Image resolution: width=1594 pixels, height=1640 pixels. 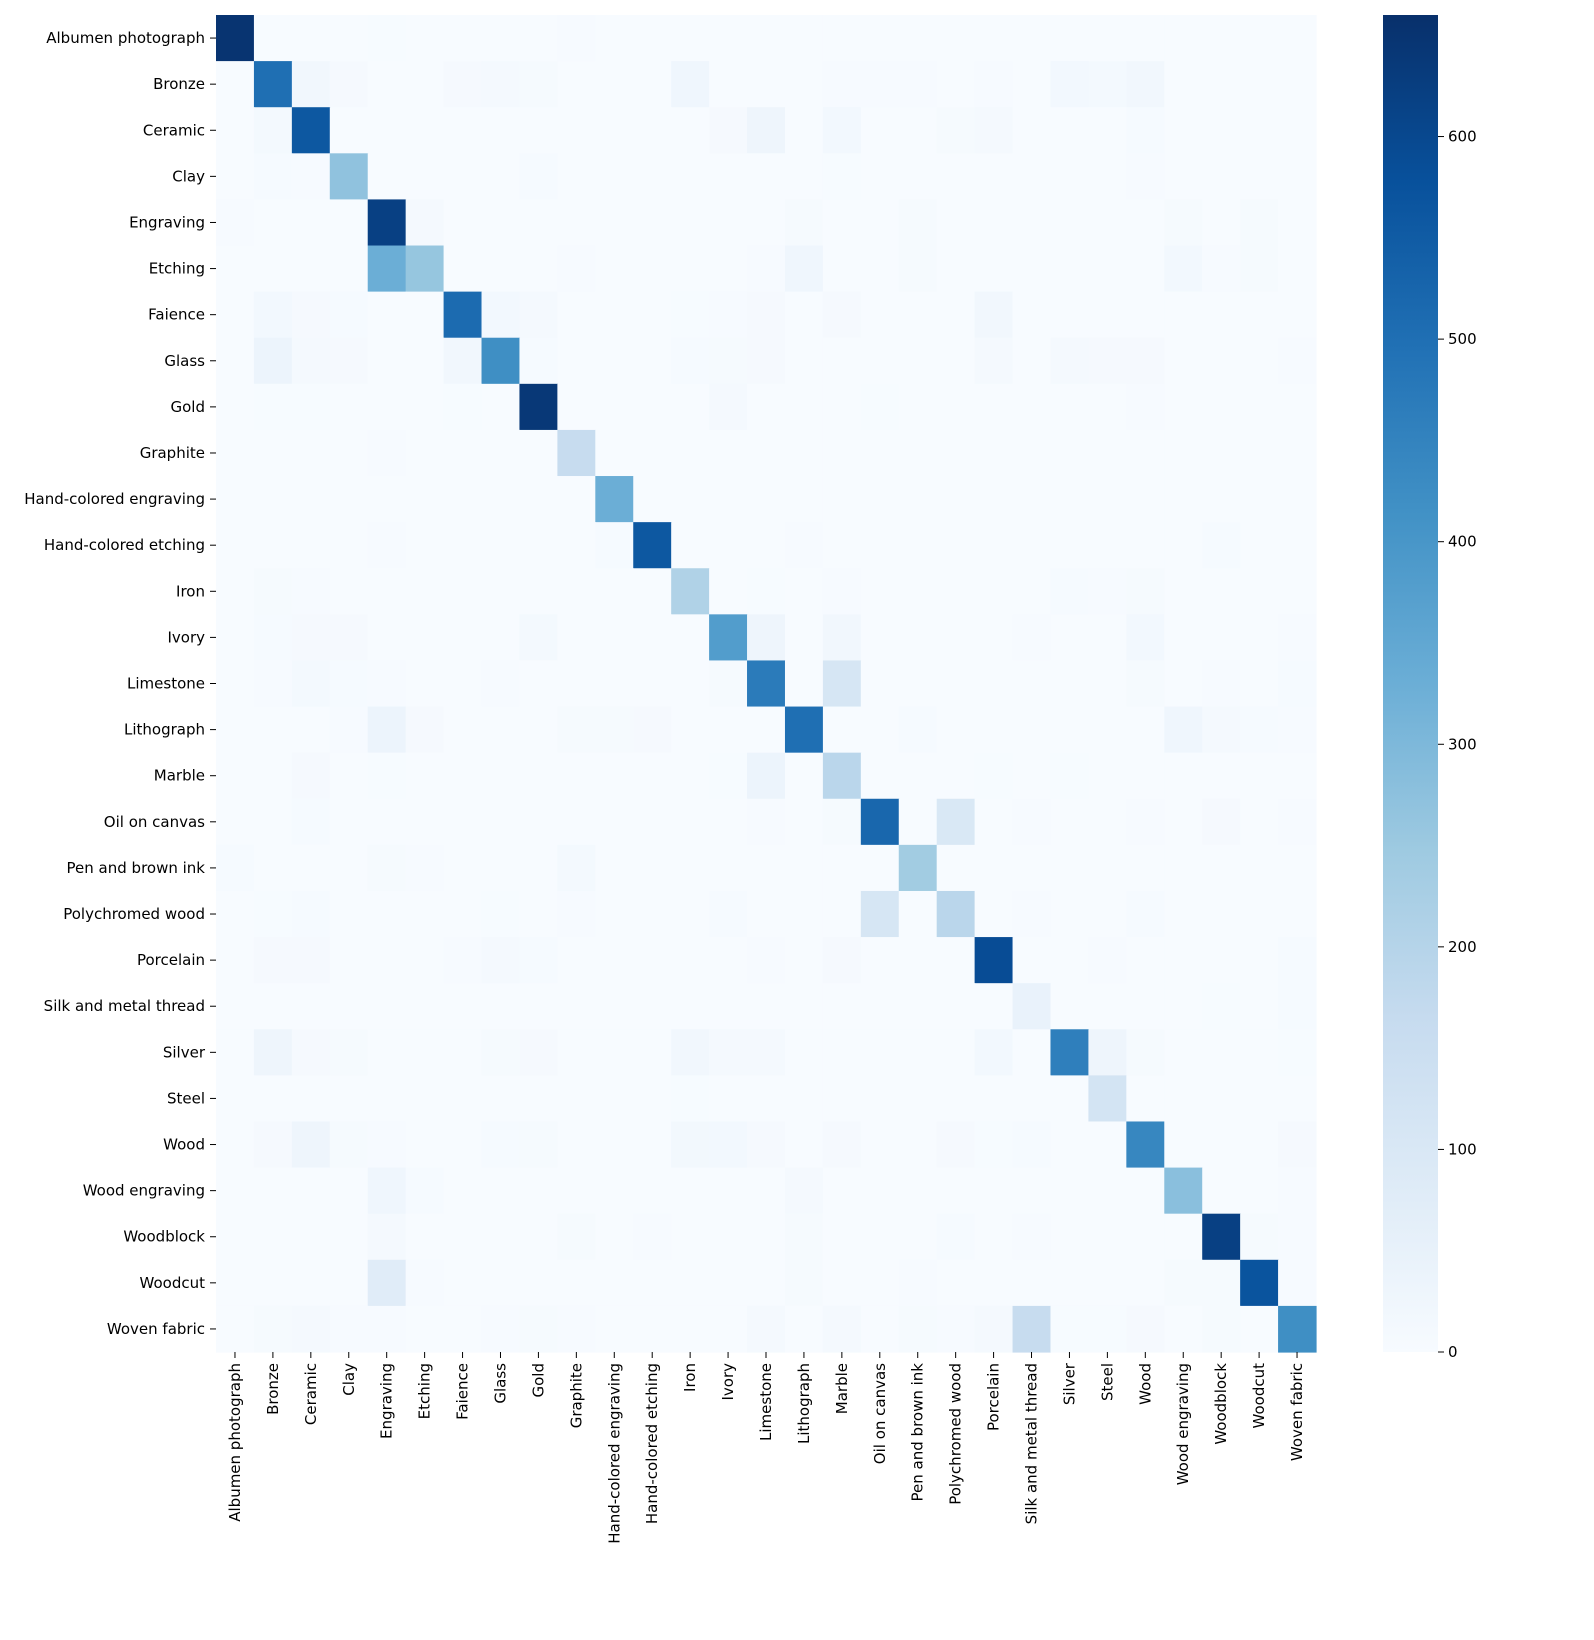 I want to click on y-tick-label: Silver, so click(x=184, y=1052).